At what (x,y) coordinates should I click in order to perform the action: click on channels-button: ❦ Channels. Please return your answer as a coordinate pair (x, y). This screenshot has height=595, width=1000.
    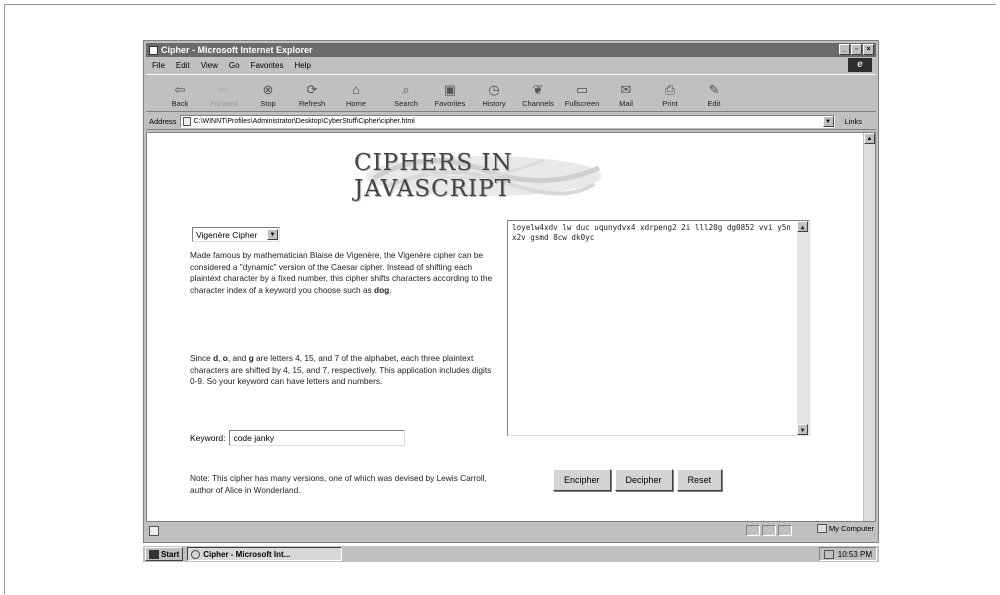
    Looking at the image, I should click on (538, 94).